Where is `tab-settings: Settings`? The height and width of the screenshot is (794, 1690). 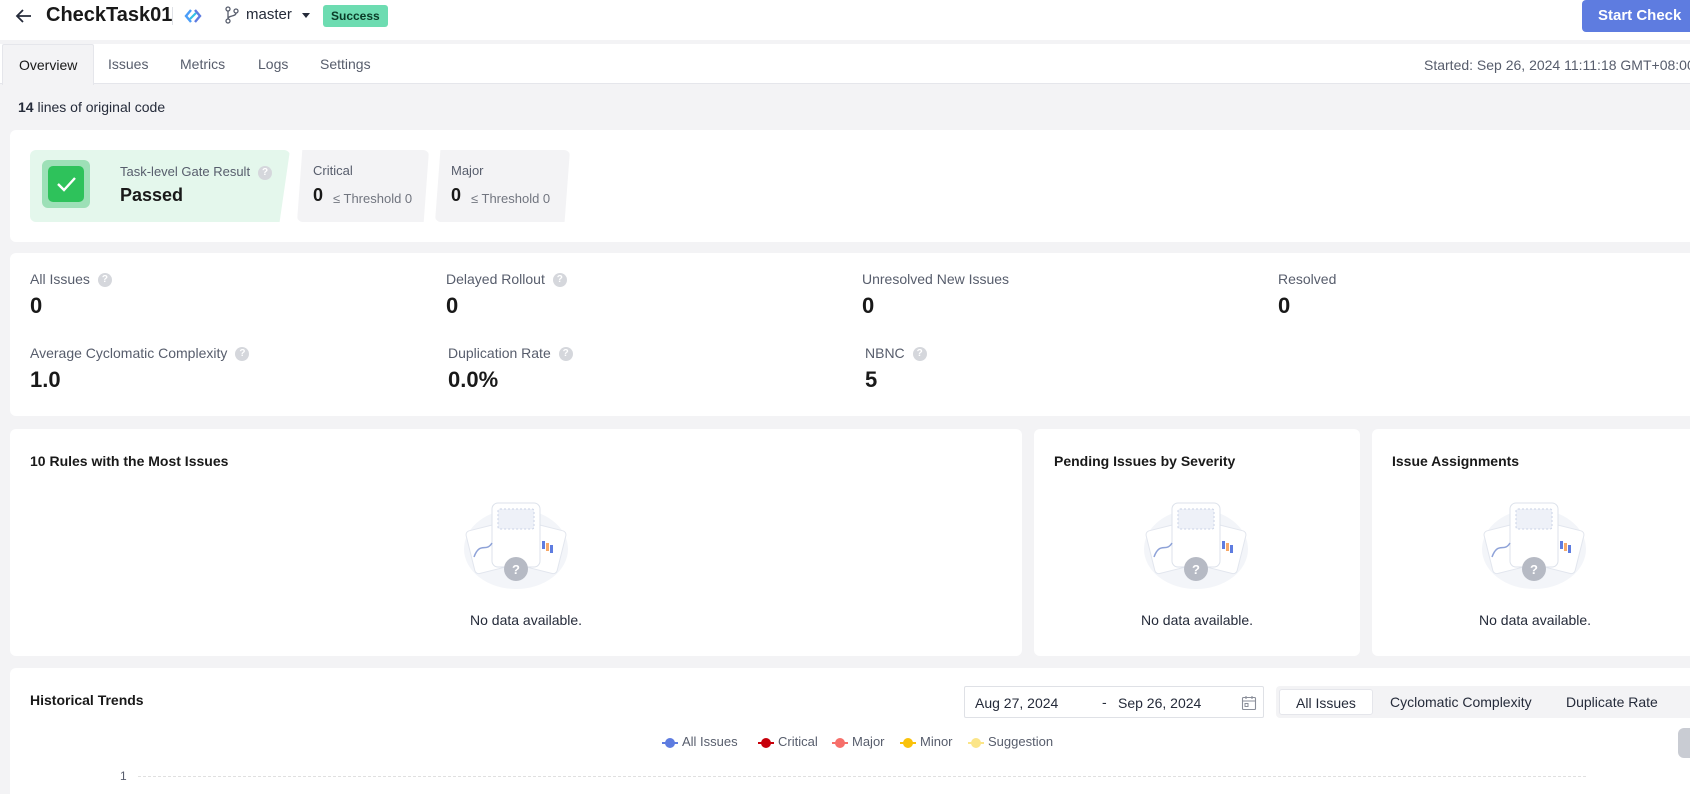 tab-settings: Settings is located at coordinates (345, 64).